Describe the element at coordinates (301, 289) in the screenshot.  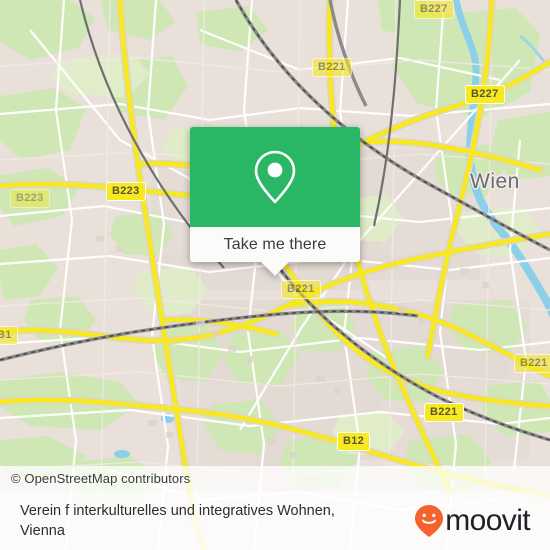
I see `road-shield-b221-5: B221` at that location.